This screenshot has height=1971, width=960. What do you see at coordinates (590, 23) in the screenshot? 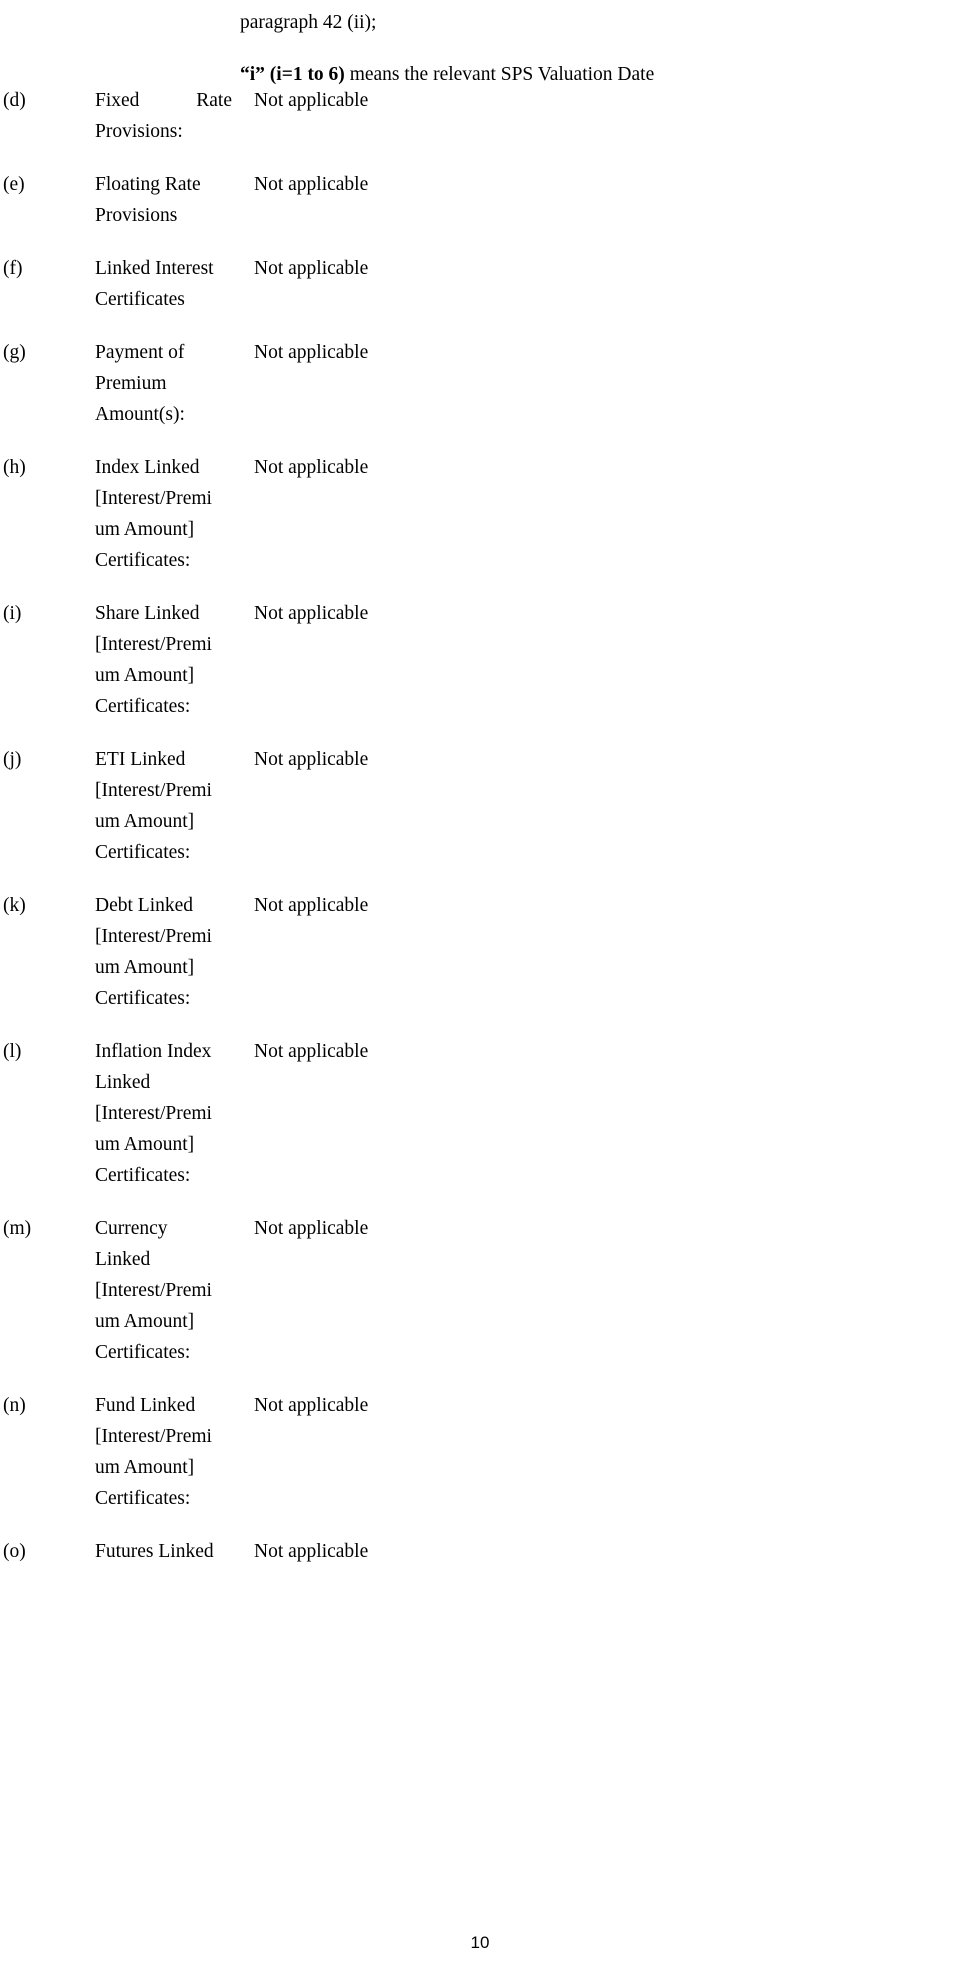
I see `header-line-paragraph-ref: paragraph 42 (ii);` at bounding box center [590, 23].